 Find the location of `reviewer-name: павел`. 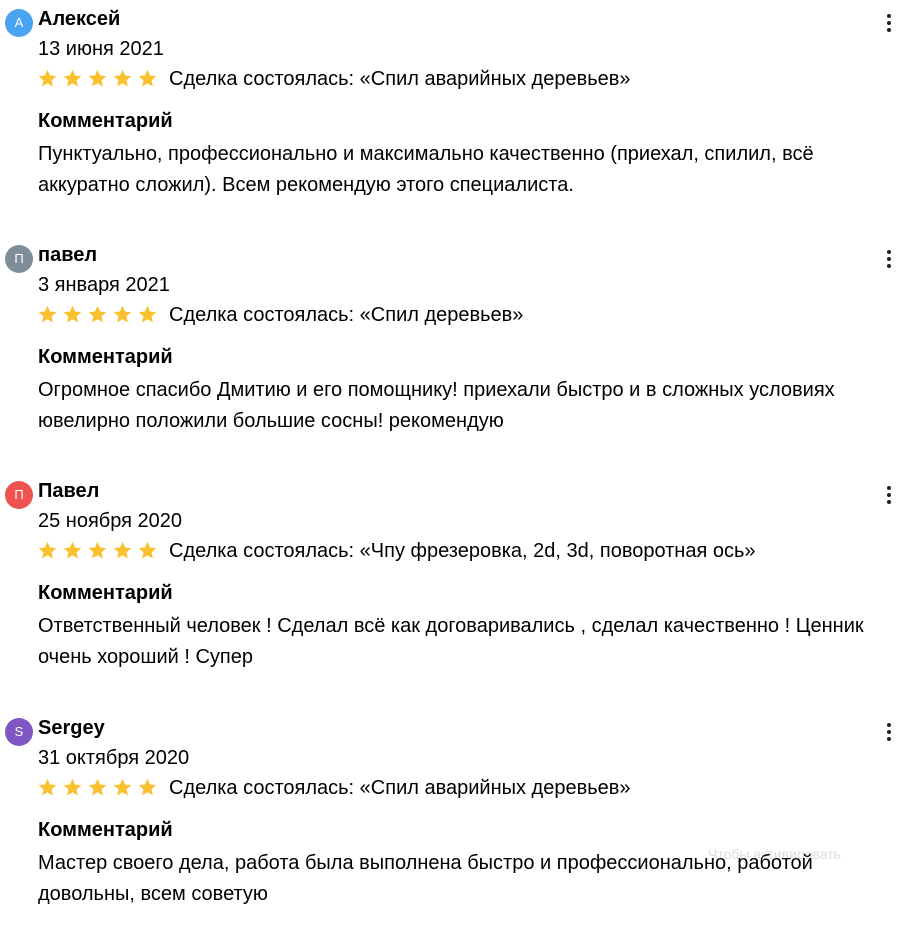

reviewer-name: павел is located at coordinates (67, 255).